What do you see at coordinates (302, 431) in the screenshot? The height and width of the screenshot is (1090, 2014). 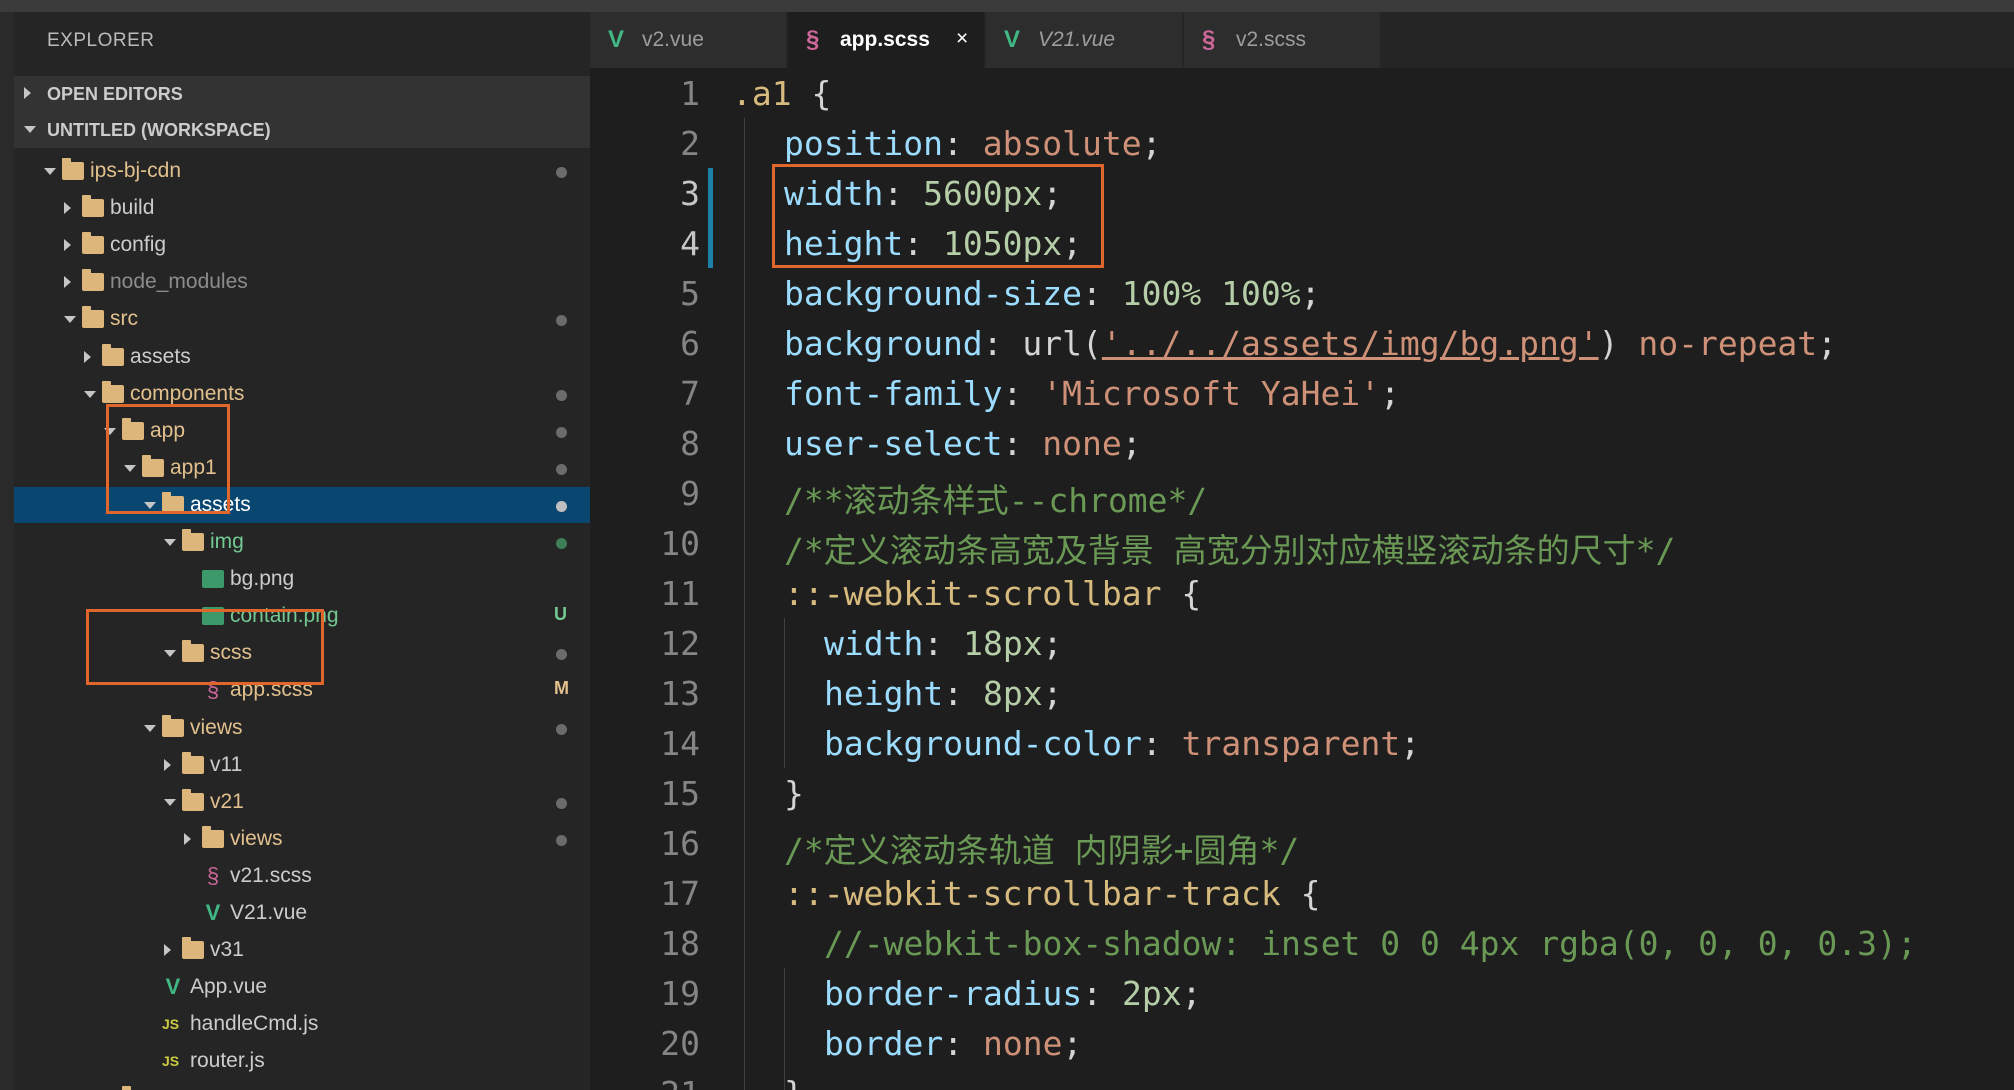 I see `tree-item: app` at bounding box center [302, 431].